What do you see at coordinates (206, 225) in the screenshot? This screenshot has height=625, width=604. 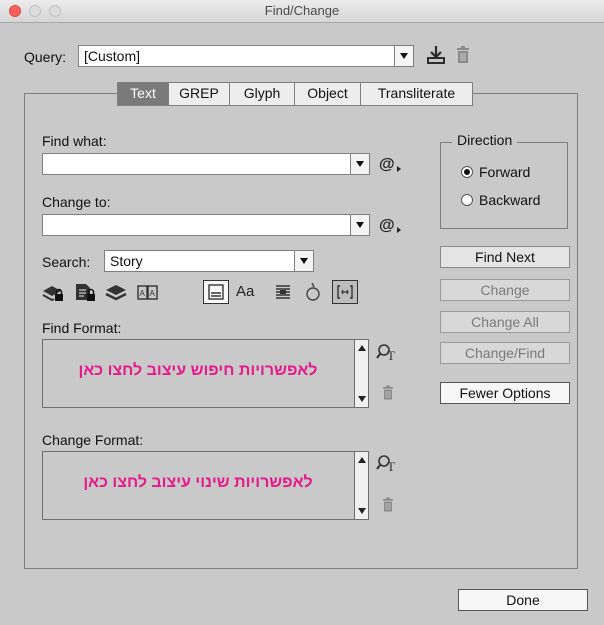 I see `change-to-input` at bounding box center [206, 225].